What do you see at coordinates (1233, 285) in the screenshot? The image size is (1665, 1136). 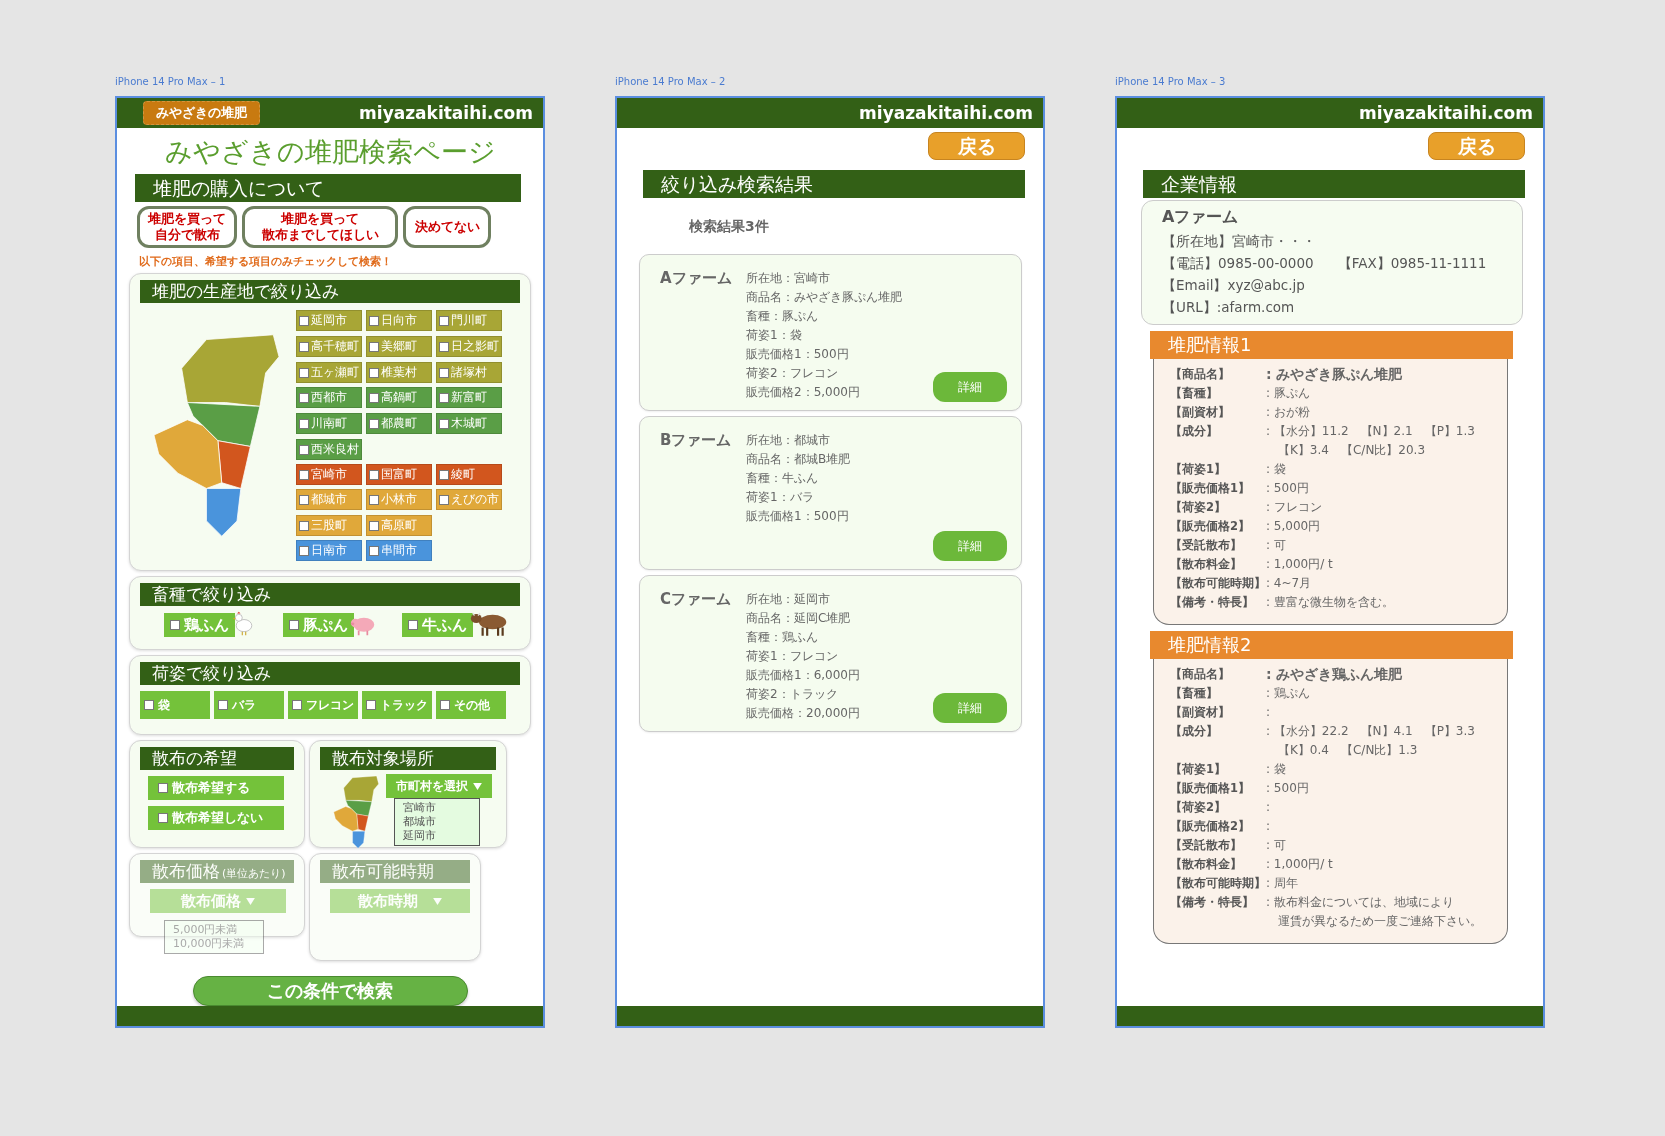 I see `company-info-text: 【Email】xyz@abc.jp` at bounding box center [1233, 285].